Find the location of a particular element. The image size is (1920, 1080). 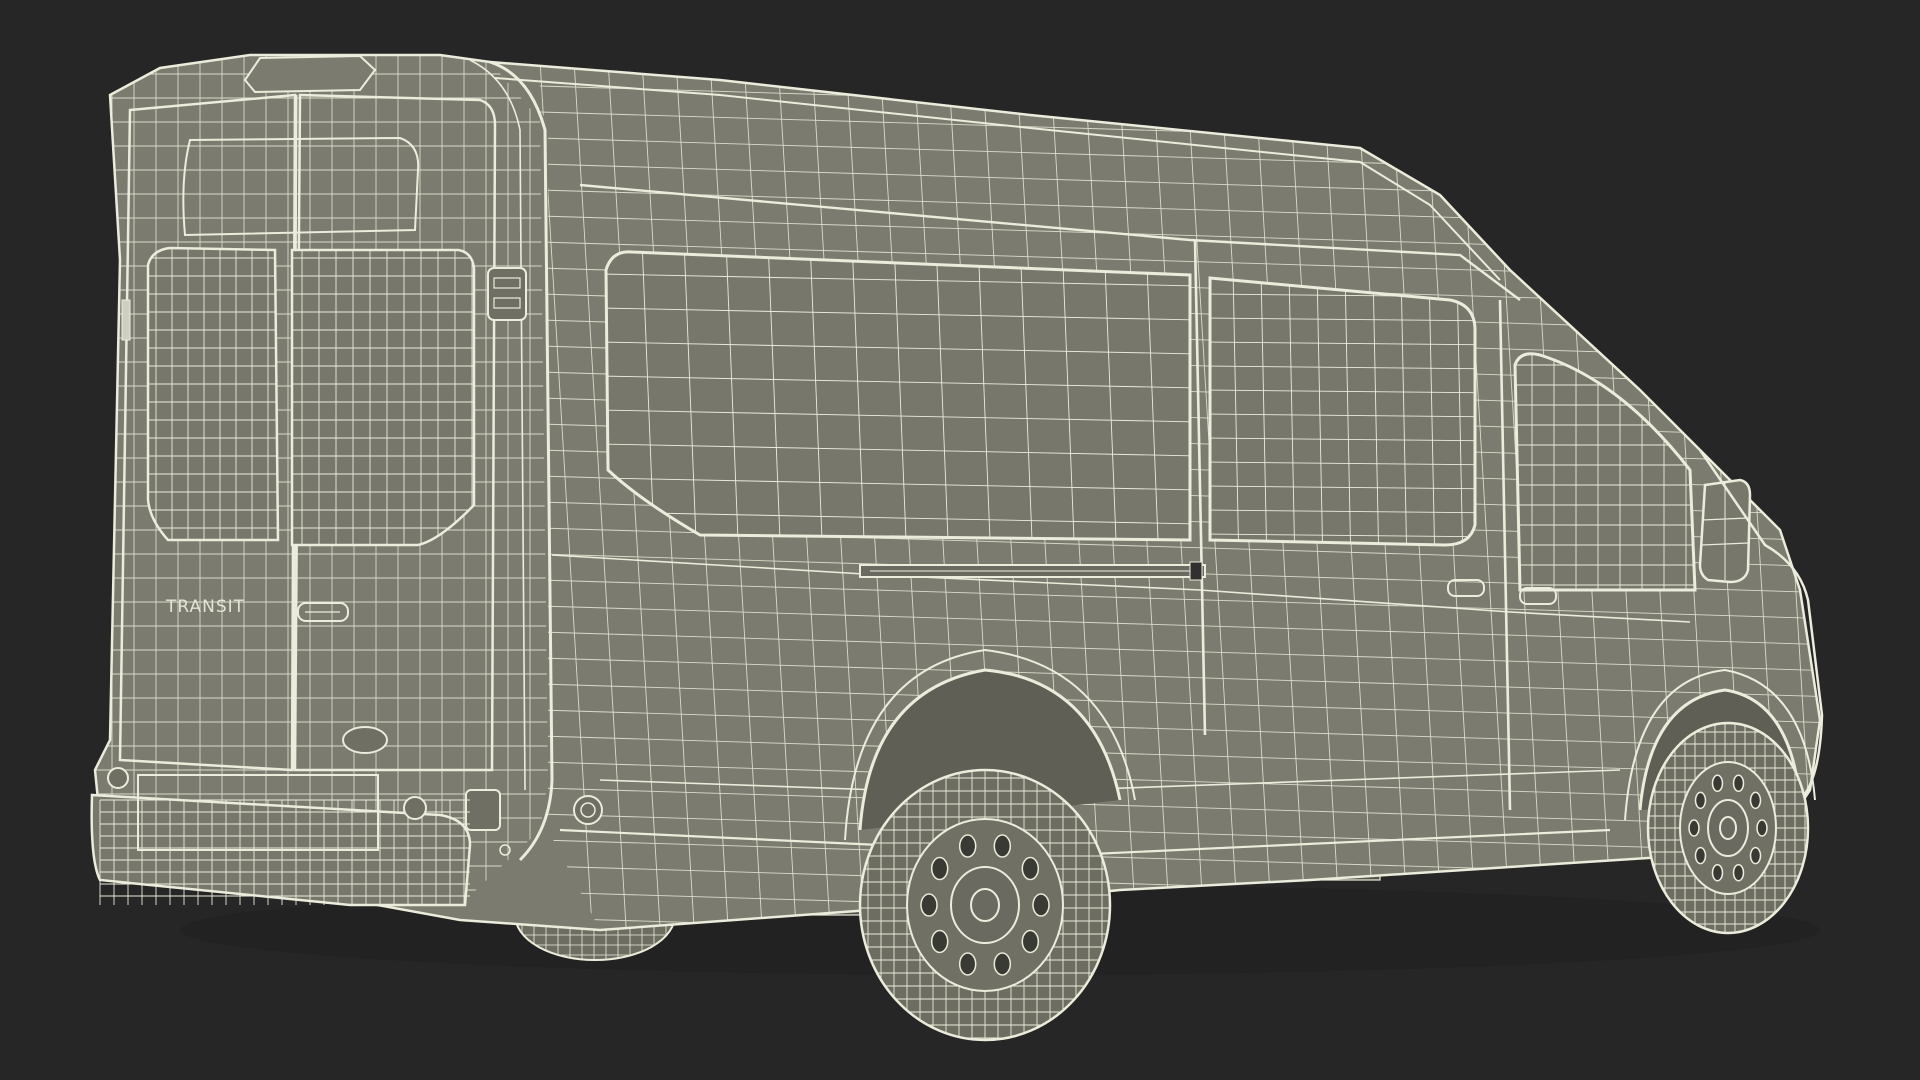

rear-side-marker is located at coordinates (126, 320).